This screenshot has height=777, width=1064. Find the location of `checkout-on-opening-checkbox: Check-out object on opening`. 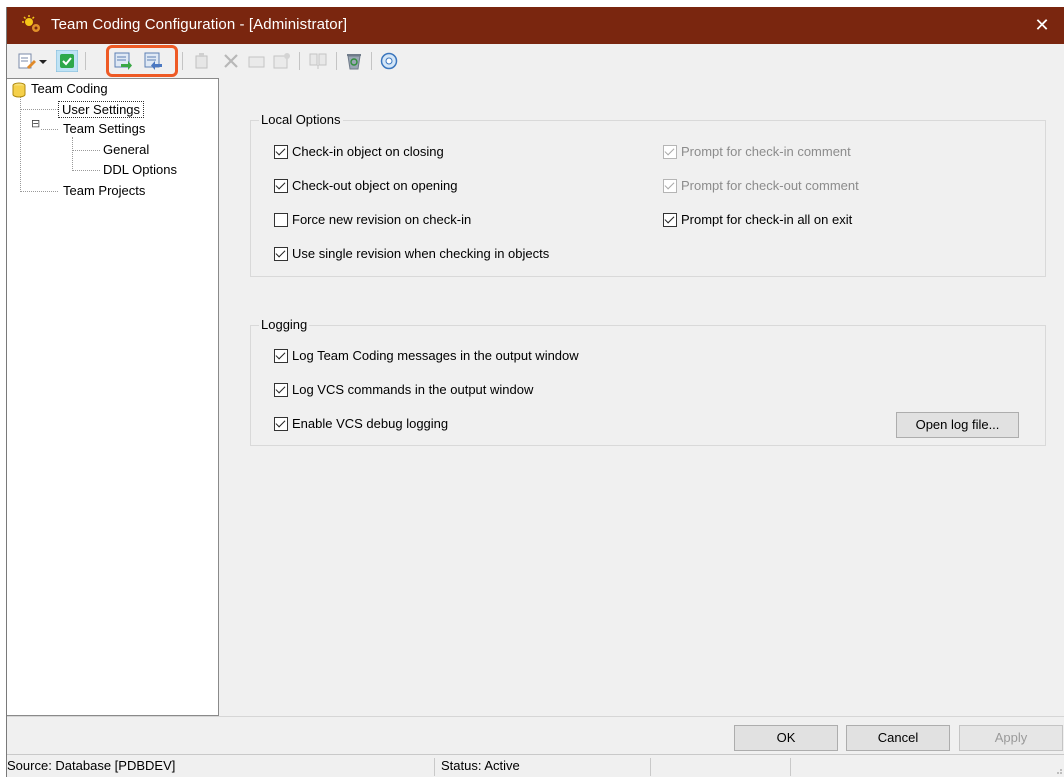

checkout-on-opening-checkbox: Check-out object on opening is located at coordinates (366, 185).